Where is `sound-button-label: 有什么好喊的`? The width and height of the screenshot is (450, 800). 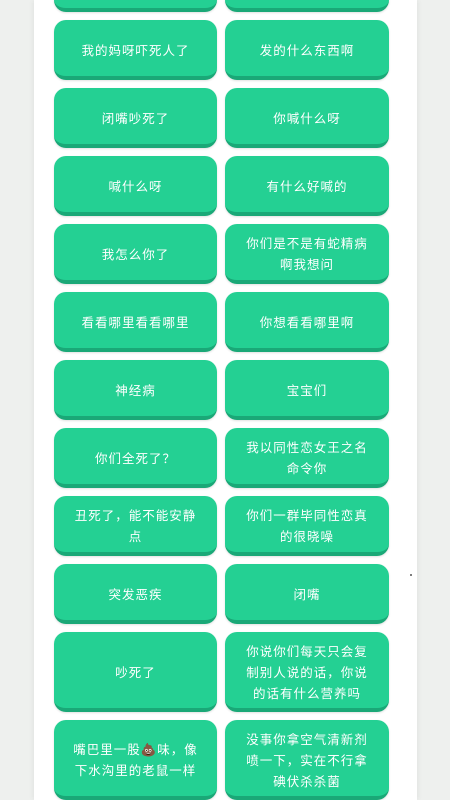 sound-button-label: 有什么好喊的 is located at coordinates (307, 186).